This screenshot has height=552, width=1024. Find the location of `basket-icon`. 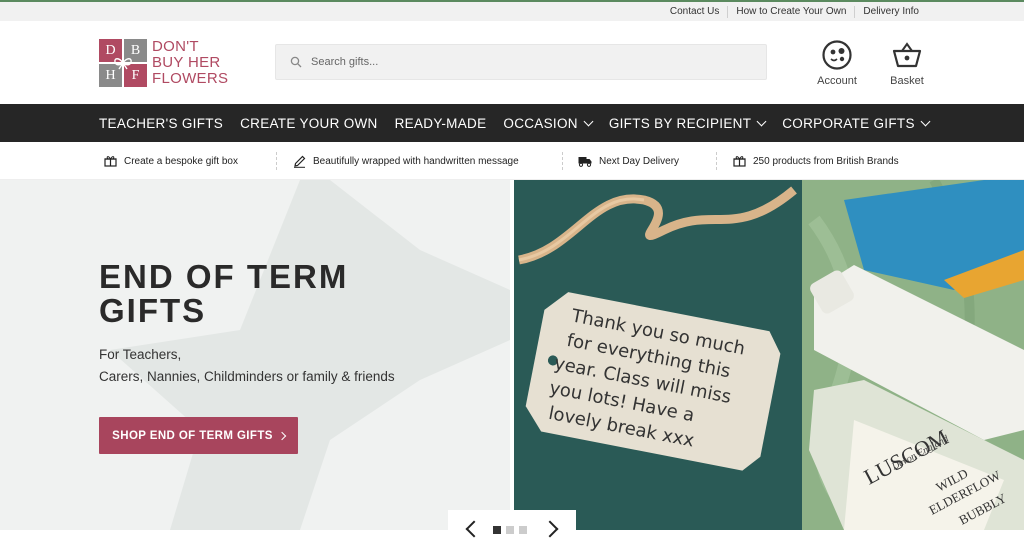

basket-icon is located at coordinates (907, 55).